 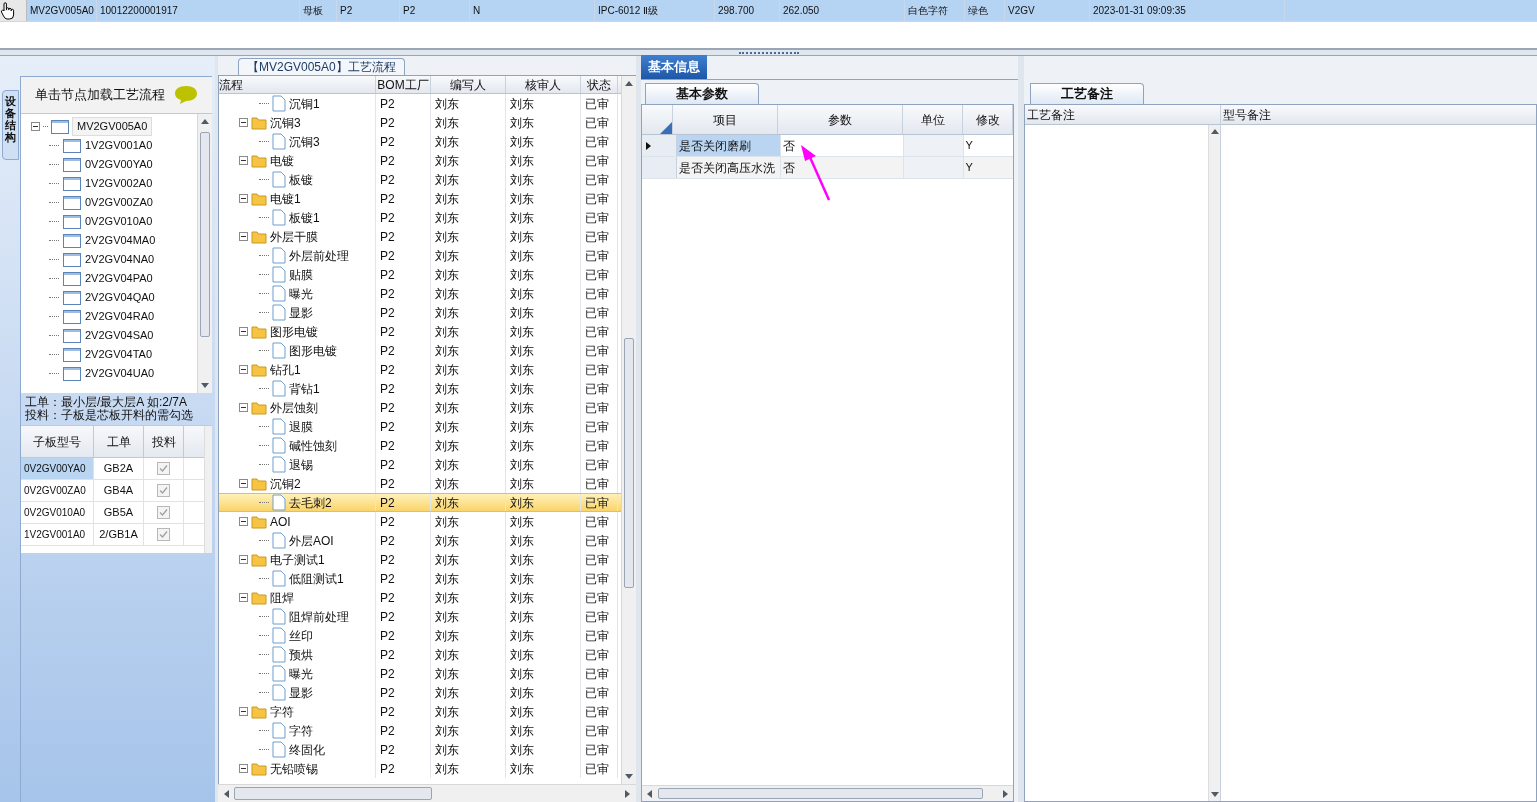 I want to click on tab: 基本参数, so click(x=702, y=93).